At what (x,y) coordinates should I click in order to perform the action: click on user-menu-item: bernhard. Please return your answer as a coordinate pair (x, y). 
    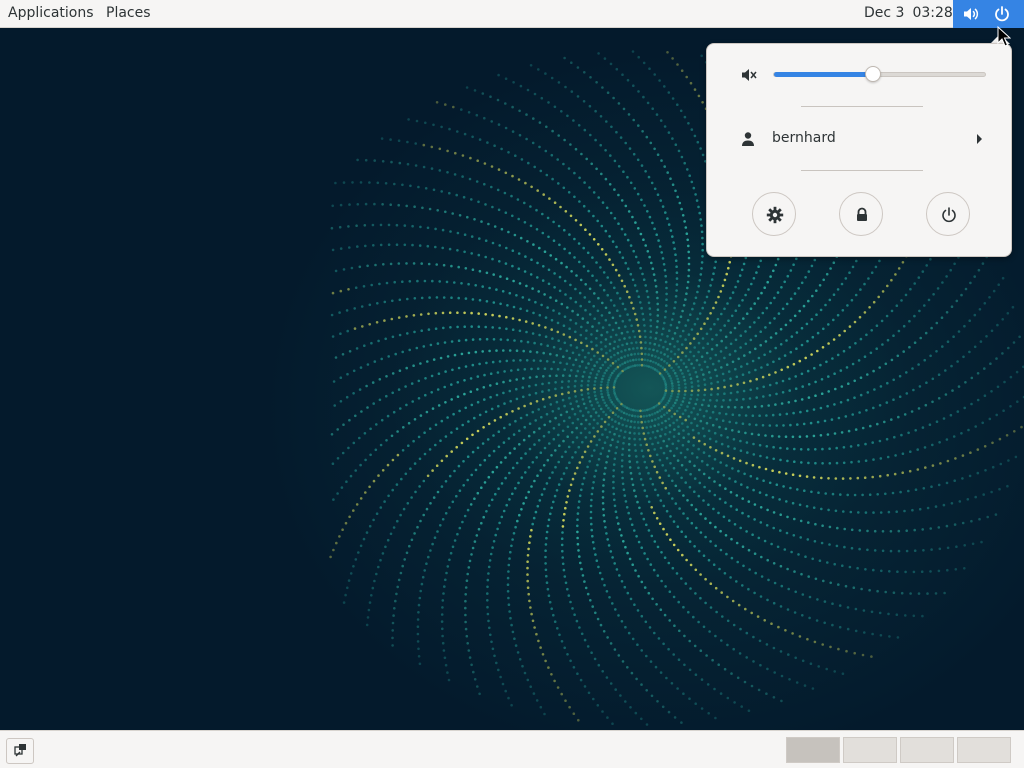
    Looking at the image, I should click on (859, 139).